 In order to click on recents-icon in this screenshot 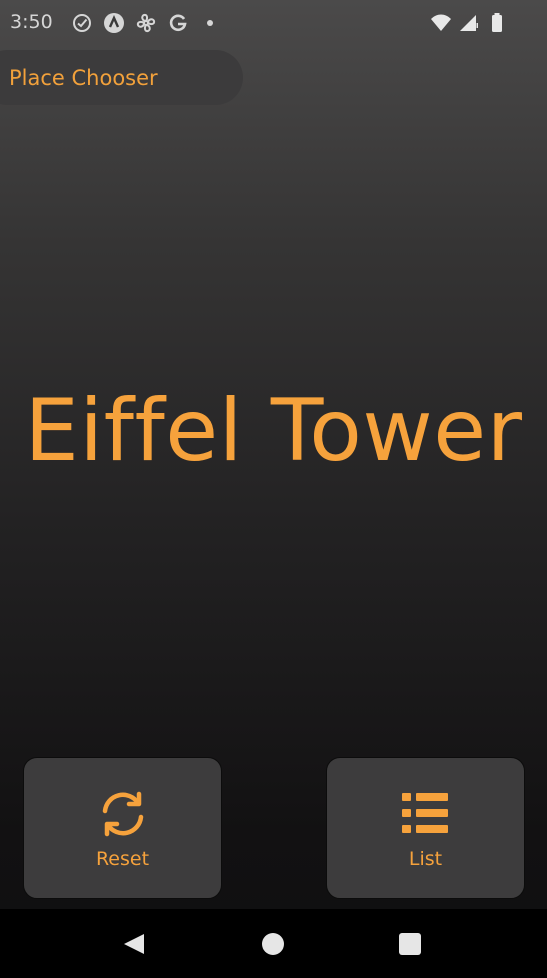, I will do `click(410, 944)`.